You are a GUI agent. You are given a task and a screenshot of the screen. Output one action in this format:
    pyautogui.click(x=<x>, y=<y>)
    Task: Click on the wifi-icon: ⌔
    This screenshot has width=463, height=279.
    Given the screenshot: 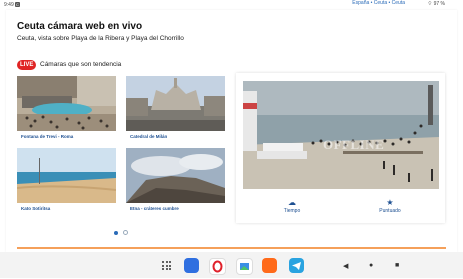 What is the action you would take?
    pyautogui.click(x=430, y=4)
    